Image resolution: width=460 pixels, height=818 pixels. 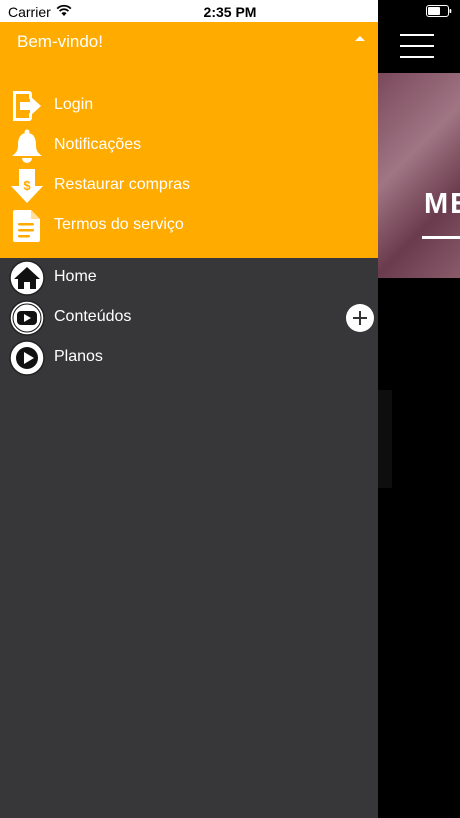 What do you see at coordinates (122, 184) in the screenshot?
I see `menu-item-label: Restaurar compras` at bounding box center [122, 184].